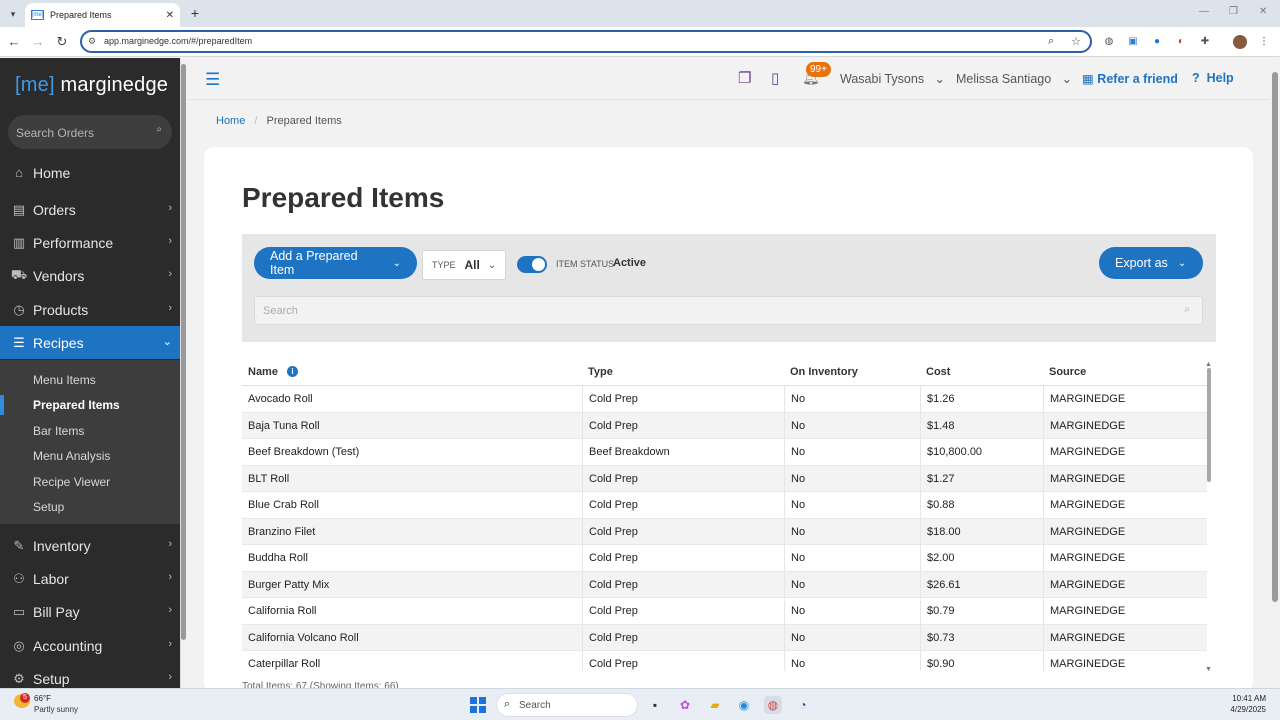  What do you see at coordinates (90, 242) in the screenshot?
I see `sidebar-item-performance: ▥ Performance ›` at bounding box center [90, 242].